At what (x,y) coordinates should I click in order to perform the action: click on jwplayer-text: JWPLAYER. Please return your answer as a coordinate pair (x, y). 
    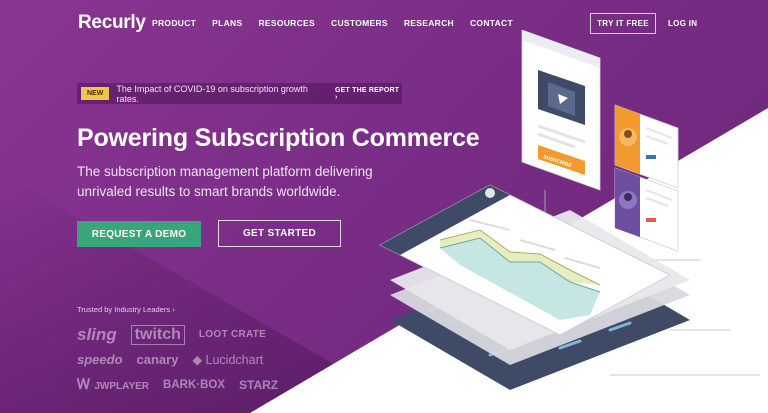
    Looking at the image, I should click on (122, 386).